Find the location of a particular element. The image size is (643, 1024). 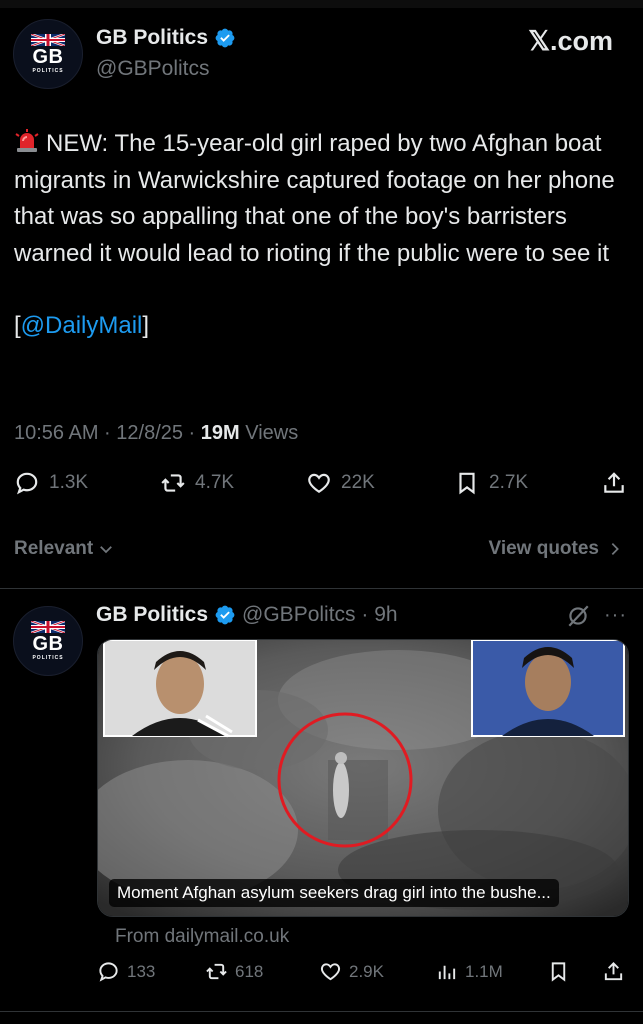

reply-count: 133 is located at coordinates (141, 971).